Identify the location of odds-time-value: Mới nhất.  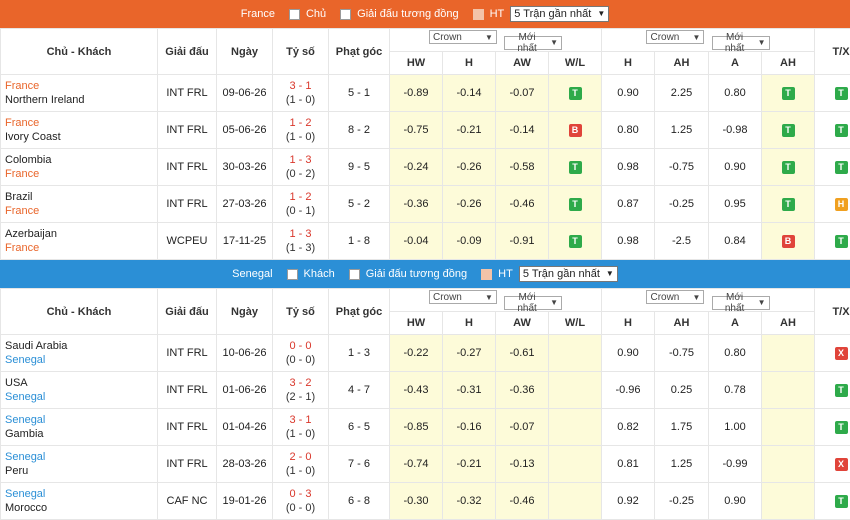
(735, 43).